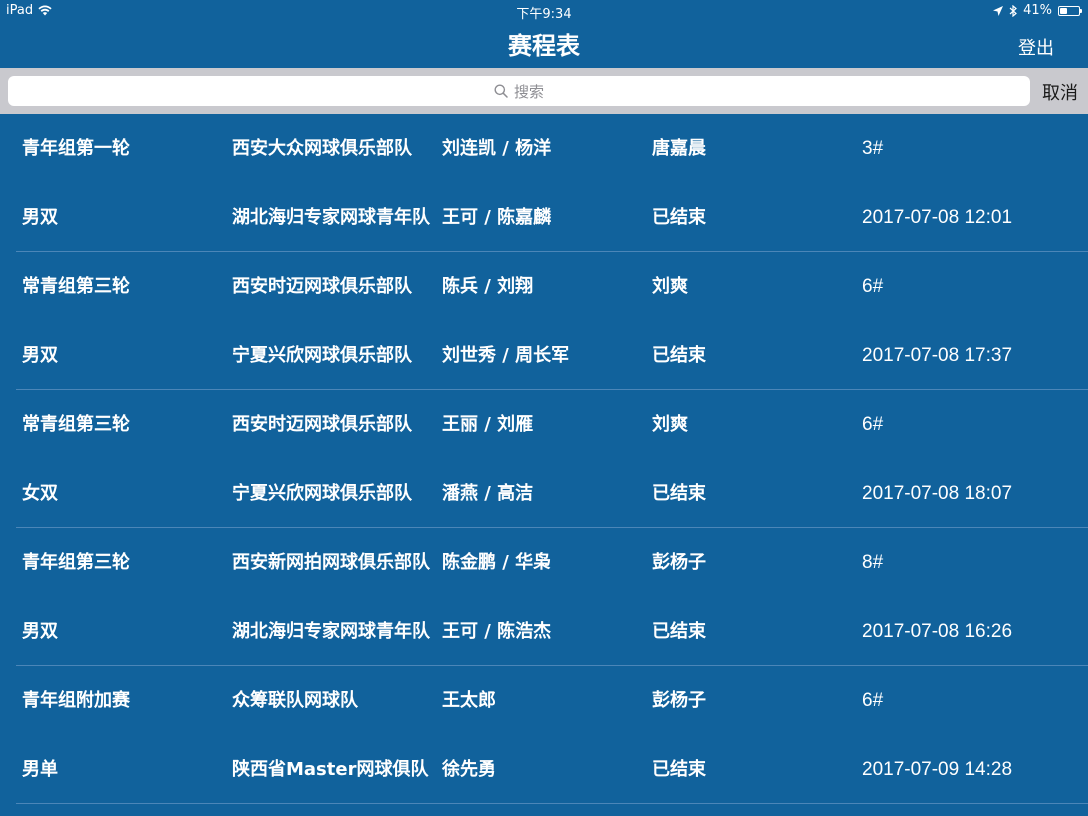 The image size is (1088, 816). Describe the element at coordinates (552, 424) in the screenshot. I see `match-row-top: 常青组第三轮 西安时迈网球俱乐部队 王丽 / 刘雁 刘爽 6#` at that location.